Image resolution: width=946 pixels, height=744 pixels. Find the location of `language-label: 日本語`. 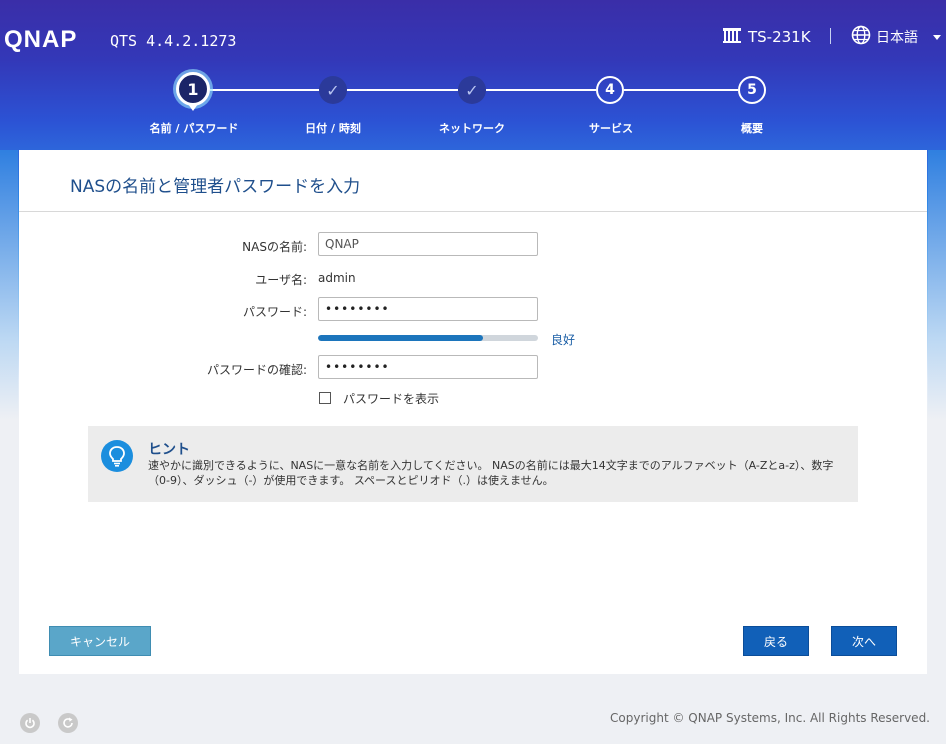

language-label: 日本語 is located at coordinates (897, 38).